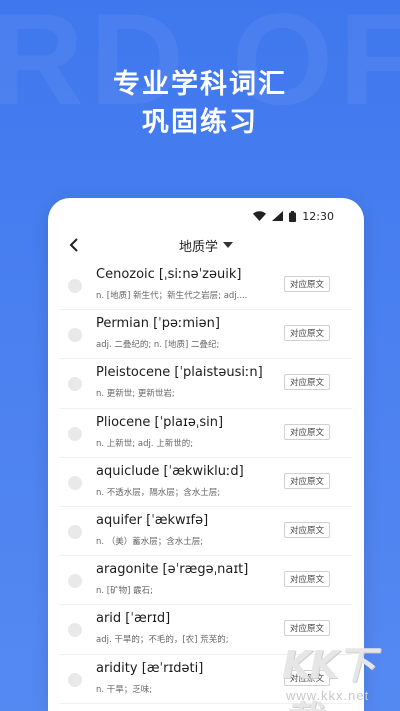  What do you see at coordinates (341, 668) in the screenshot?
I see `site-watermark: KK下载 www.kkx.net` at bounding box center [341, 668].